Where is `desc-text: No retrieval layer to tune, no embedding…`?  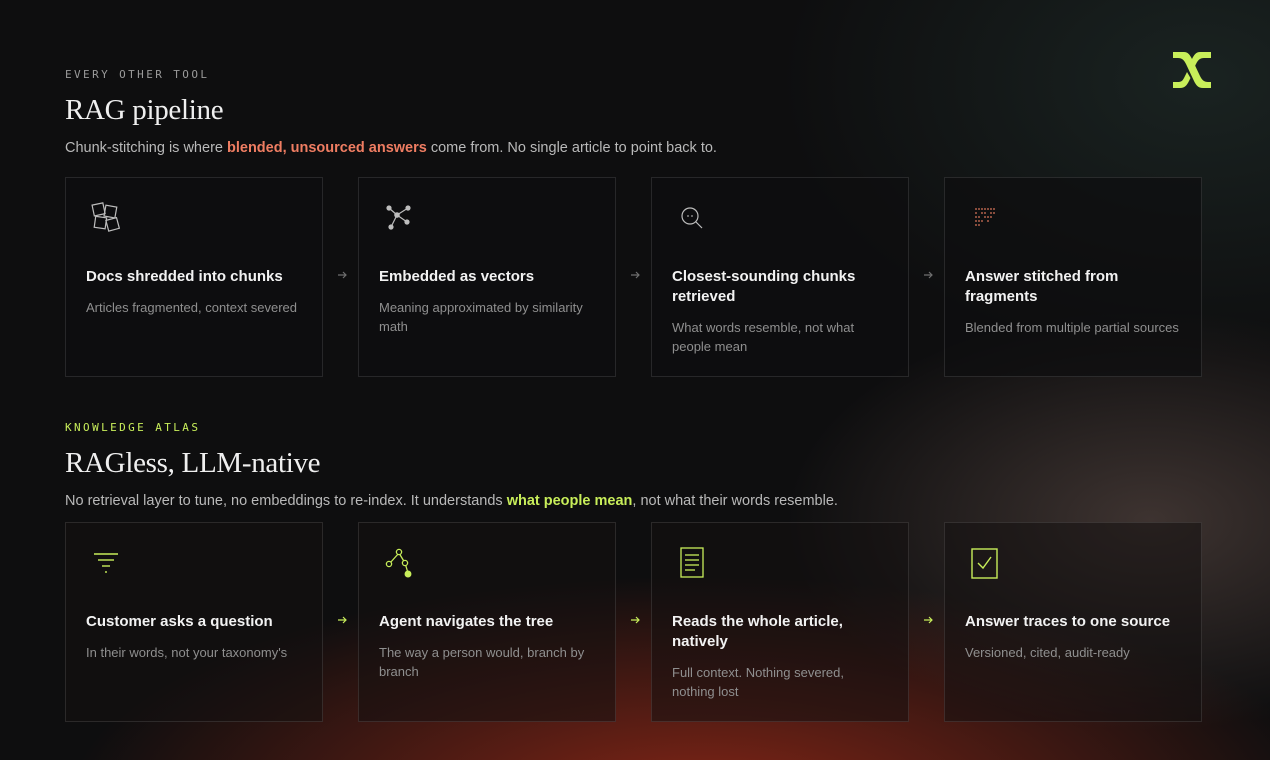 desc-text: No retrieval layer to tune, no embedding… is located at coordinates (286, 501).